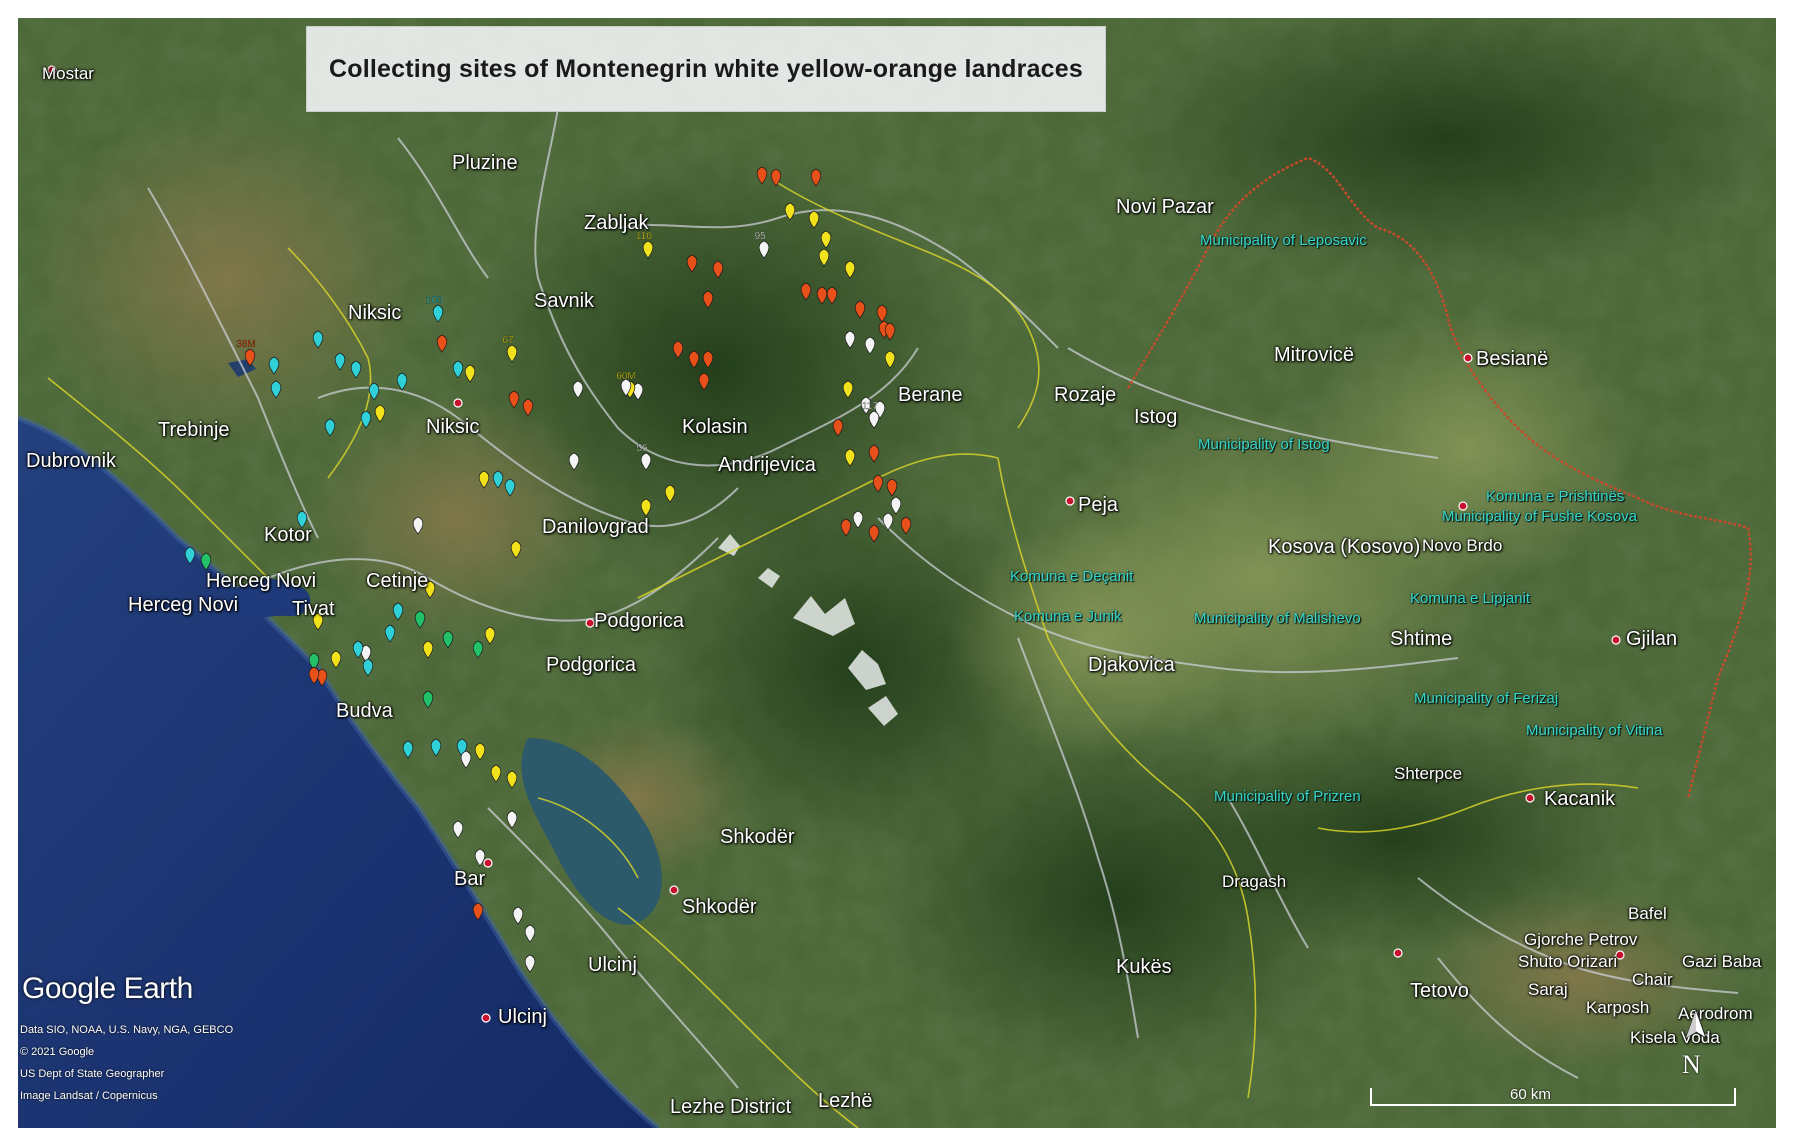 The height and width of the screenshot is (1143, 1793). What do you see at coordinates (1398, 953) in the screenshot?
I see `city-pin-tetovo` at bounding box center [1398, 953].